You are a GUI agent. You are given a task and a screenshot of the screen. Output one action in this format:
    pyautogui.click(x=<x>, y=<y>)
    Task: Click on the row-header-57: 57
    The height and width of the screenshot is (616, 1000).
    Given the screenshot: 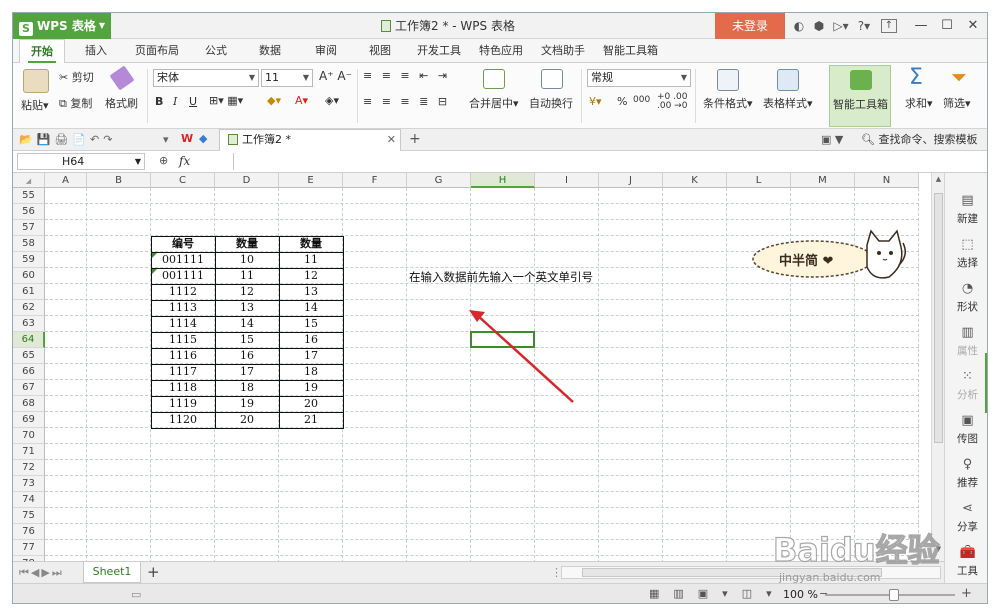 What is the action you would take?
    pyautogui.click(x=29, y=228)
    